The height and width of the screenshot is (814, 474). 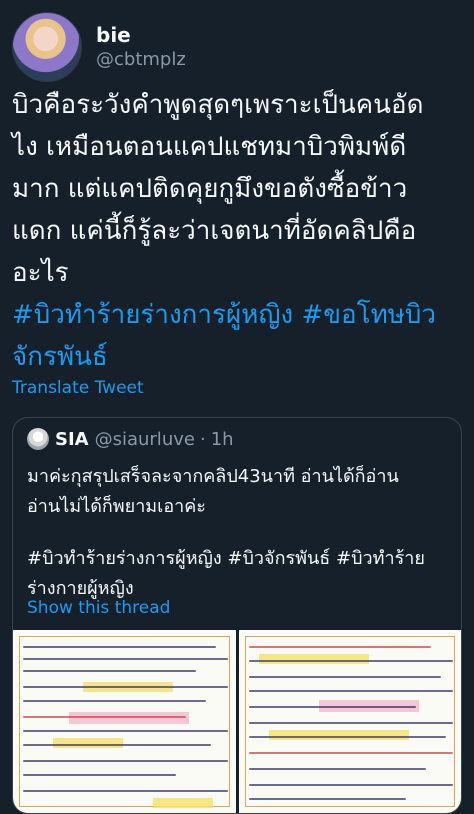 What do you see at coordinates (239, 357) in the screenshot?
I see `hashtag-link: จักรพันธ์` at bounding box center [239, 357].